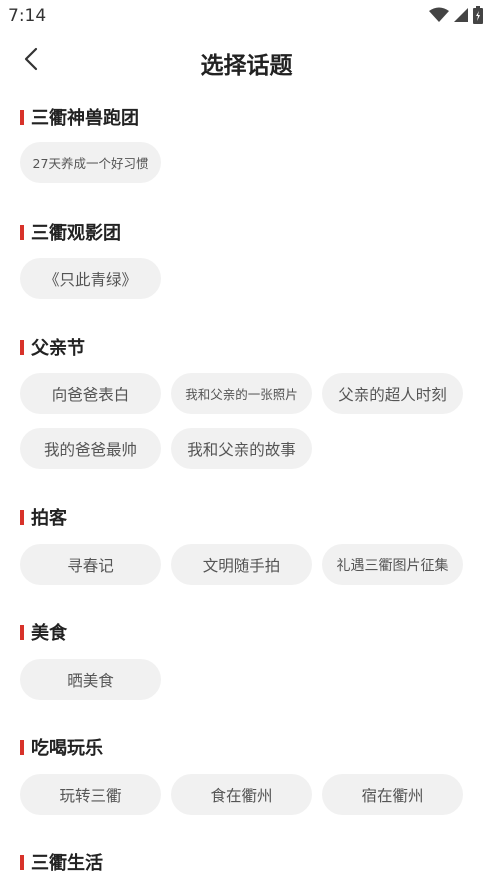  I want to click on section-header: 拍客, so click(43, 517).